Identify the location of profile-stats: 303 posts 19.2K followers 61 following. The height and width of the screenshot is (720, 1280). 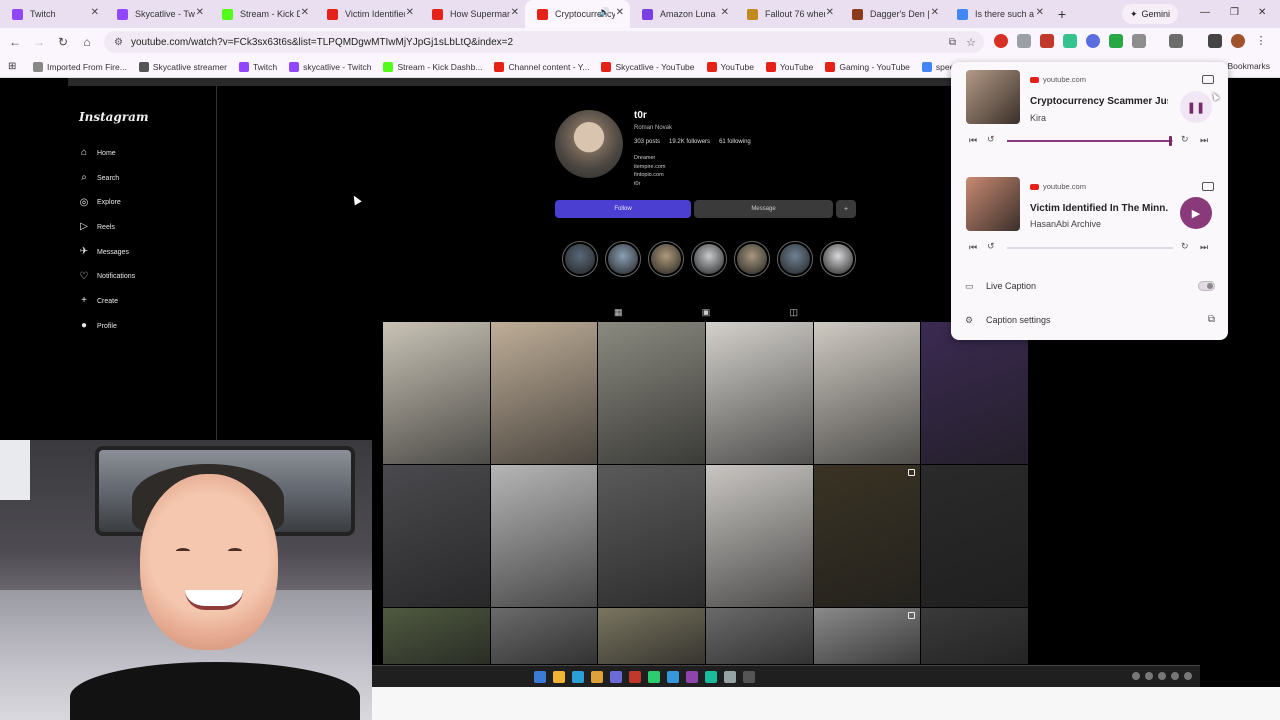
(692, 142).